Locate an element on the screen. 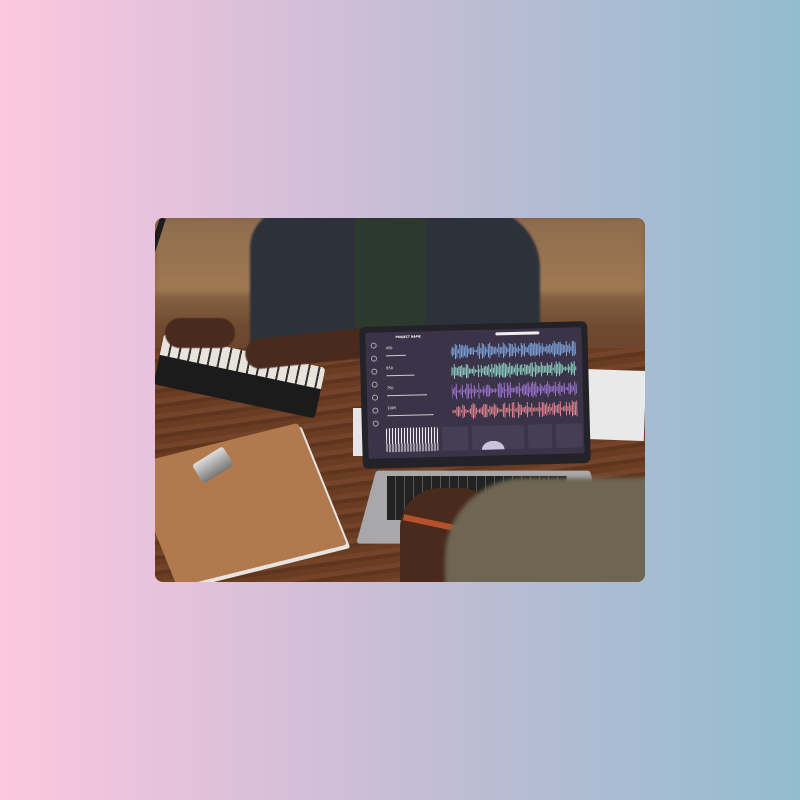 This screenshot has height=800, width=800. search-bar is located at coordinates (517, 333).